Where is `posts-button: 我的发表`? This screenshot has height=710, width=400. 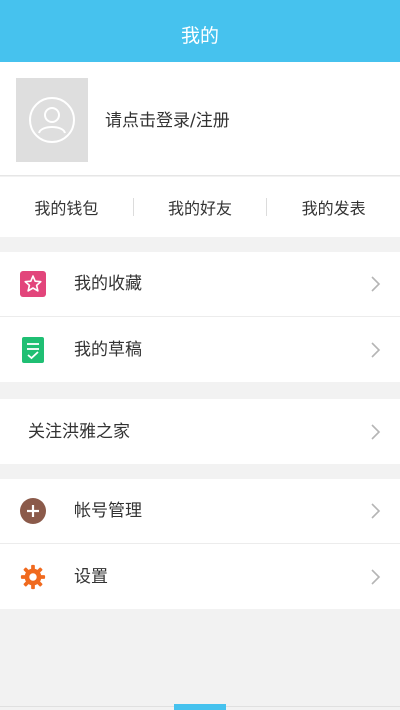
posts-button: 我的发表 is located at coordinates (333, 207).